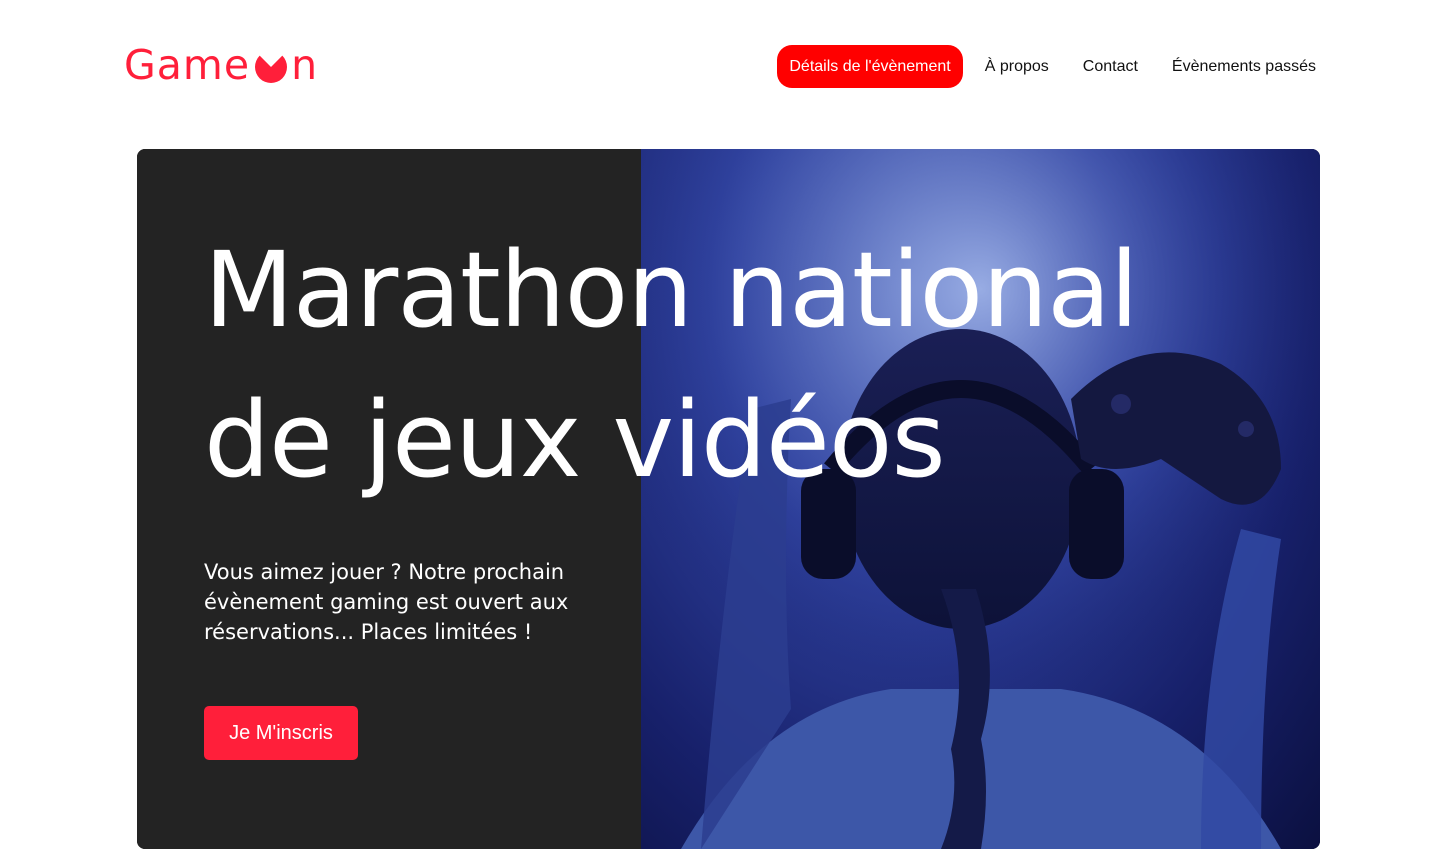 The width and height of the screenshot is (1448, 849). What do you see at coordinates (281, 733) in the screenshot?
I see `signup-button: Je M'inscris` at bounding box center [281, 733].